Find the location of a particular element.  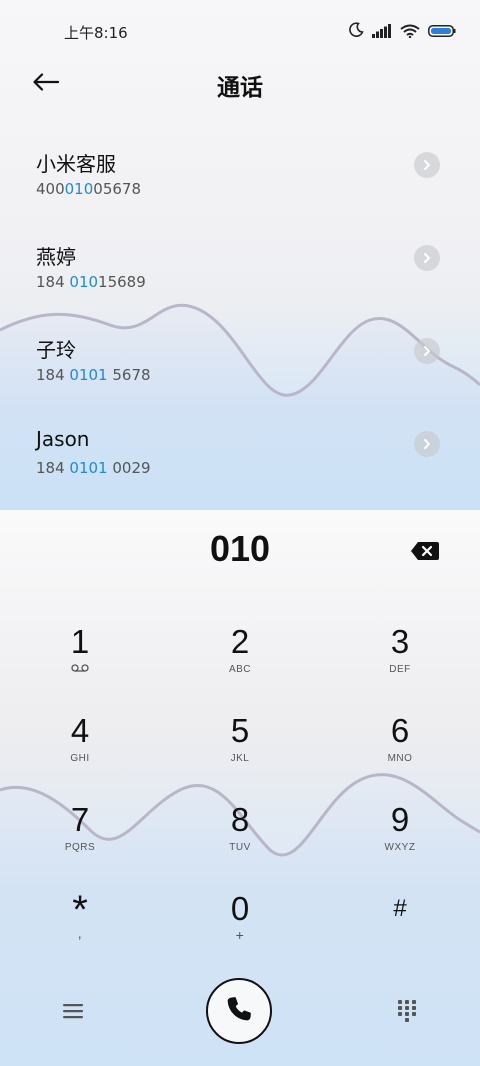

status-time: 上午8:16 is located at coordinates (96, 33).